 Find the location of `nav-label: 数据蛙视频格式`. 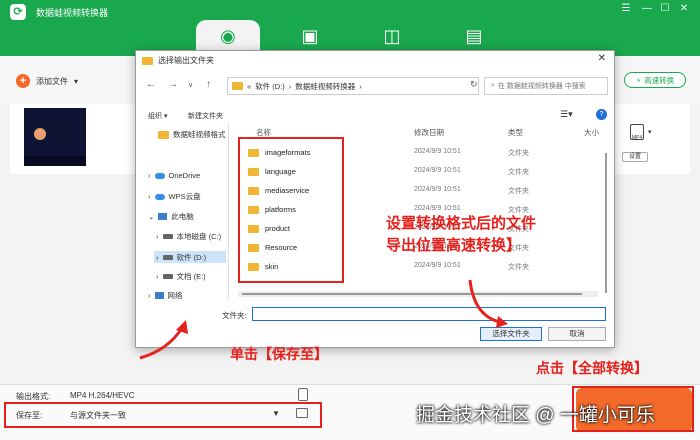

nav-label: 数据蛙视频格式 is located at coordinates (199, 134).